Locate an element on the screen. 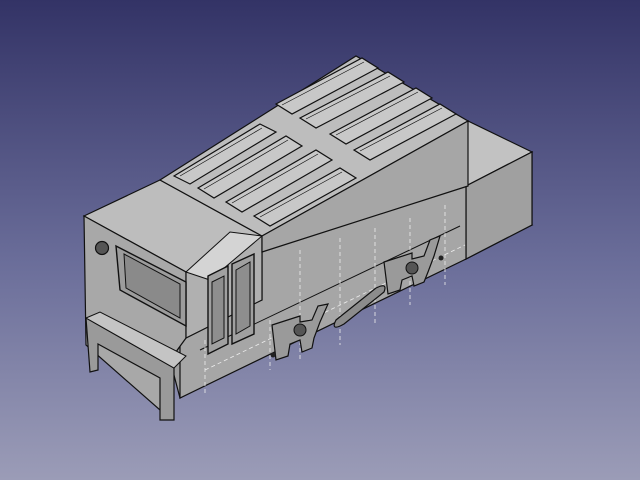 The height and width of the screenshot is (480, 640). door-window-right-inner is located at coordinates (243, 298).